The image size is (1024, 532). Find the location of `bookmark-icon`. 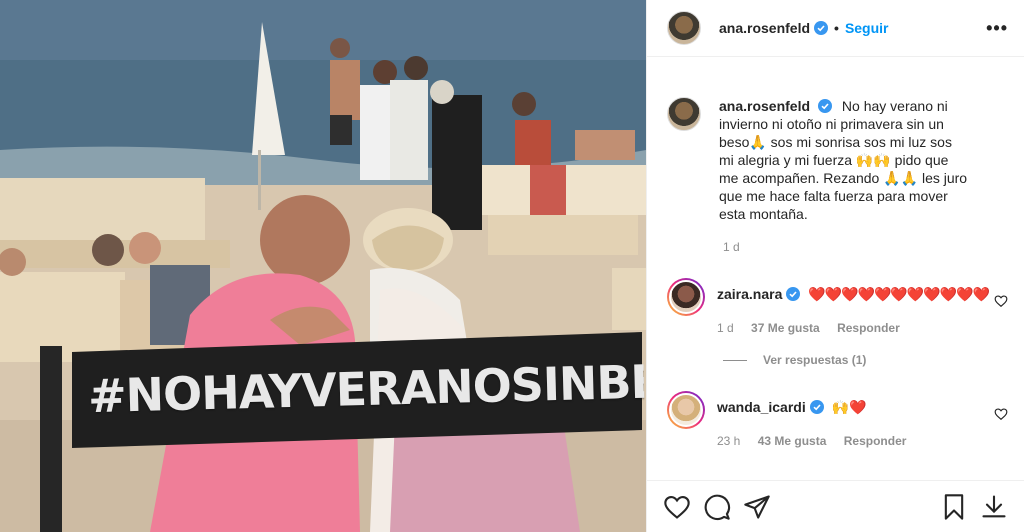

bookmark-icon is located at coordinates (954, 507).